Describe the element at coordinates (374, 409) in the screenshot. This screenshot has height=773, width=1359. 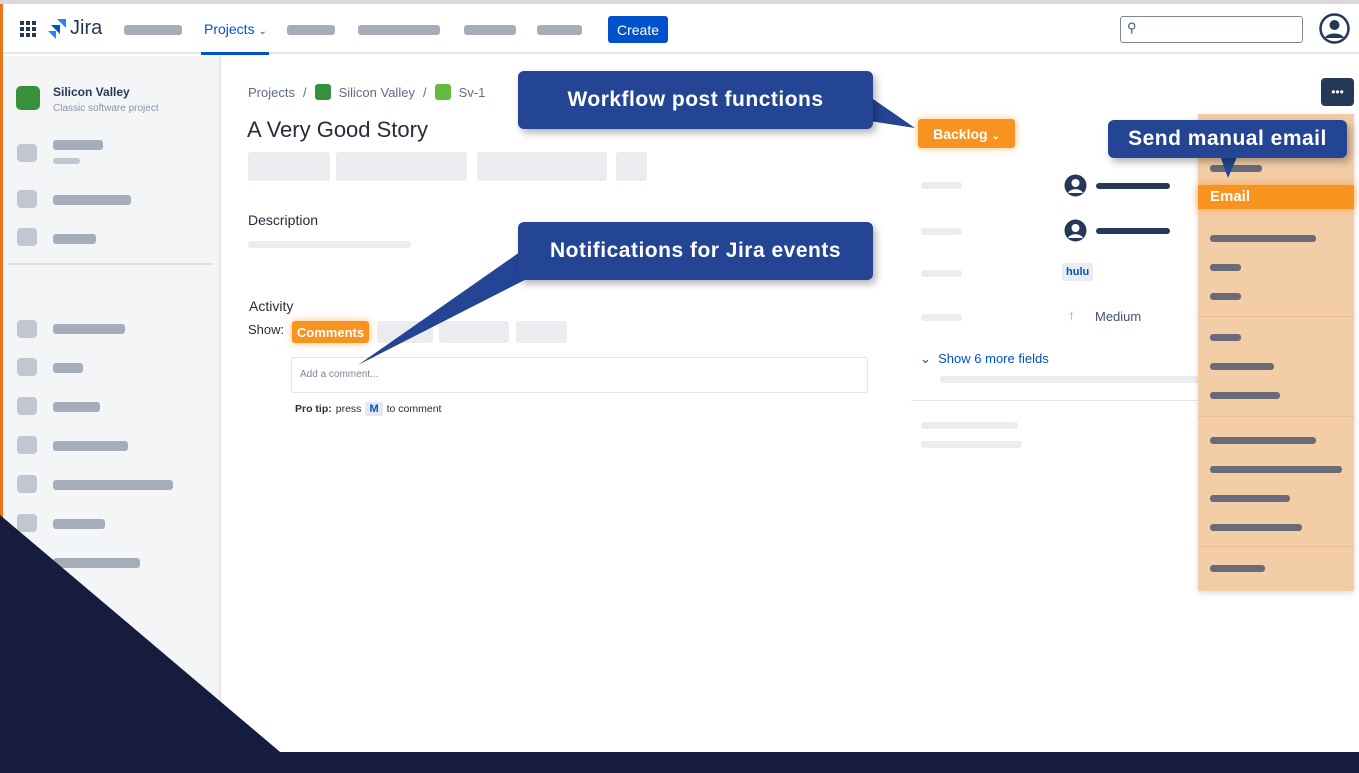
I see `shortcut-key: M` at that location.